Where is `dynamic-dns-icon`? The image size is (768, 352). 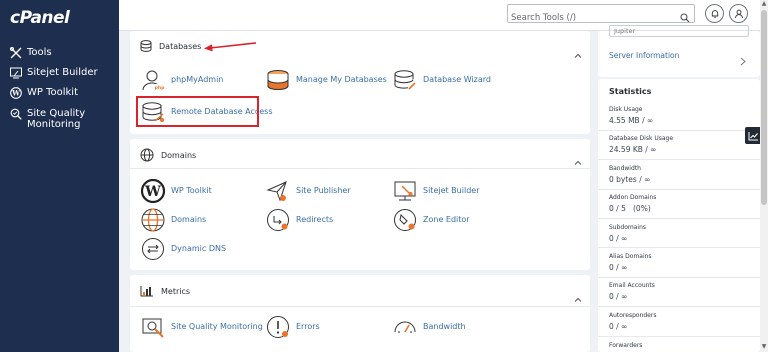
dynamic-dns-icon is located at coordinates (152, 248).